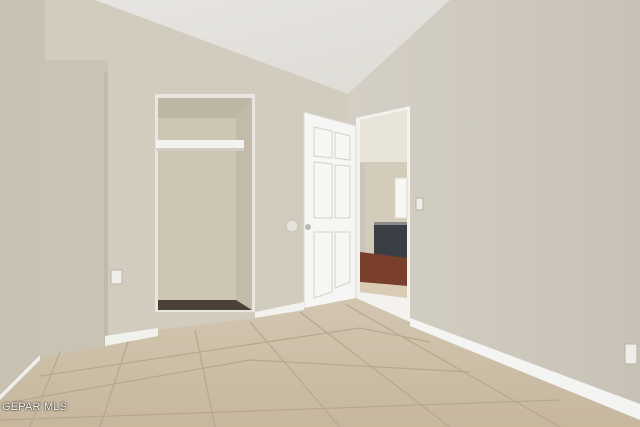  I want to click on light-switch, so click(419, 204).